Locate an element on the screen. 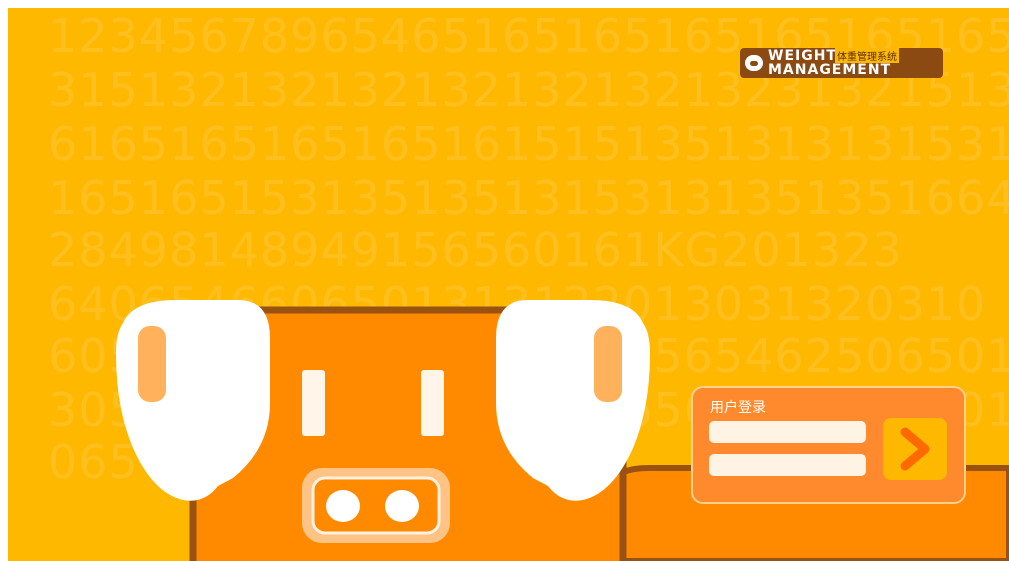  pig-left-eye is located at coordinates (313, 403).